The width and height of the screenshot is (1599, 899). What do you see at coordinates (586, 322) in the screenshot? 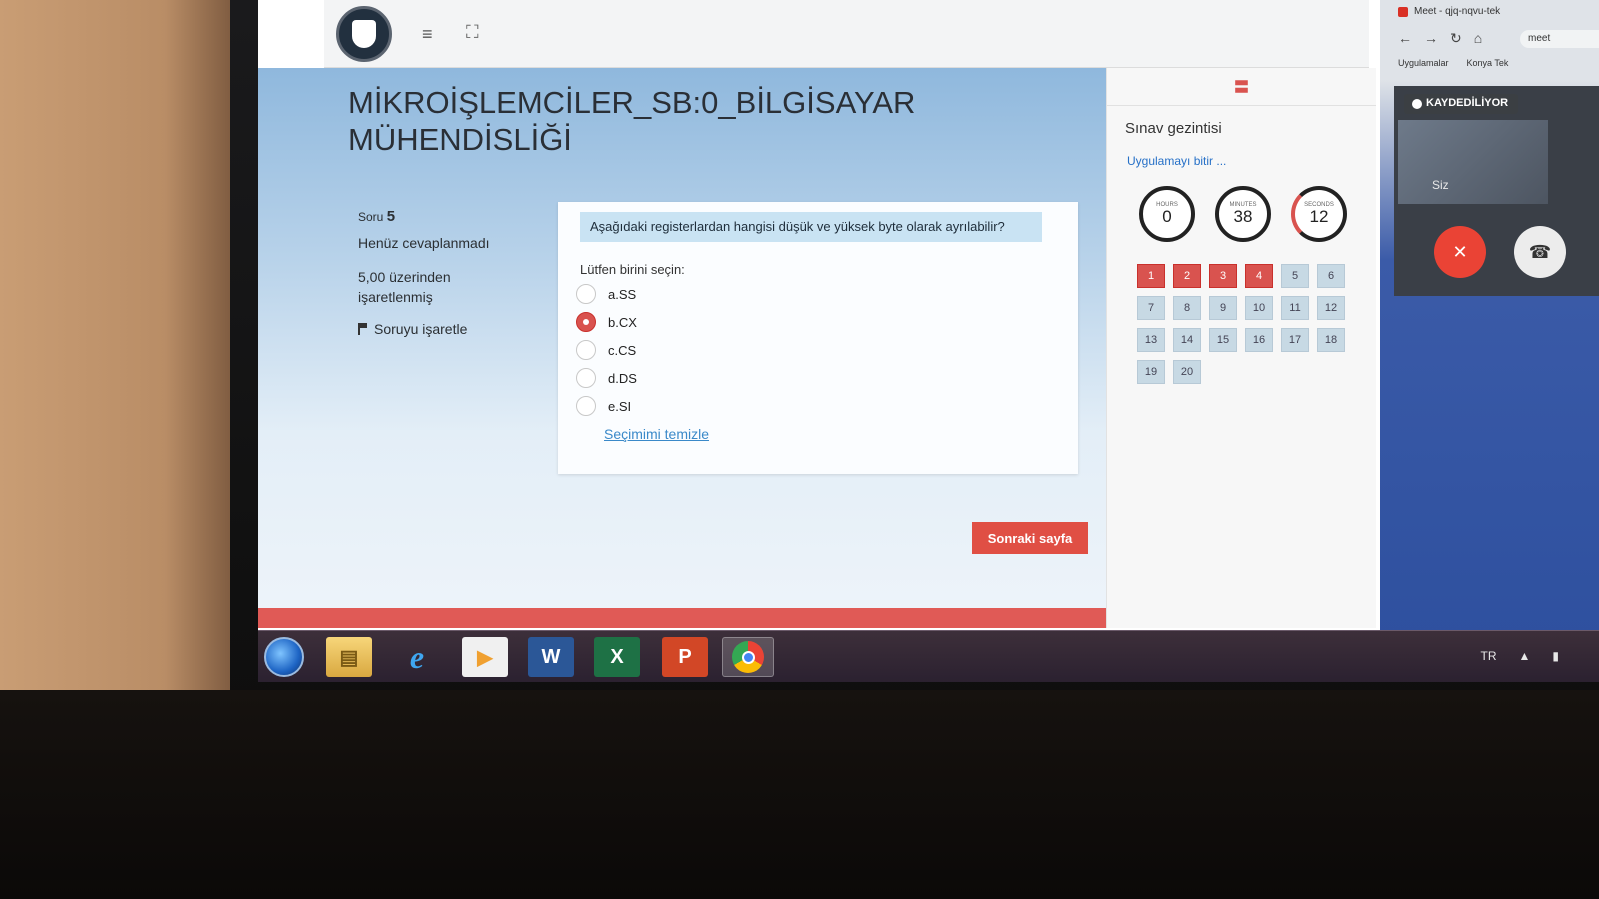
I see `radio-button-selected` at bounding box center [586, 322].